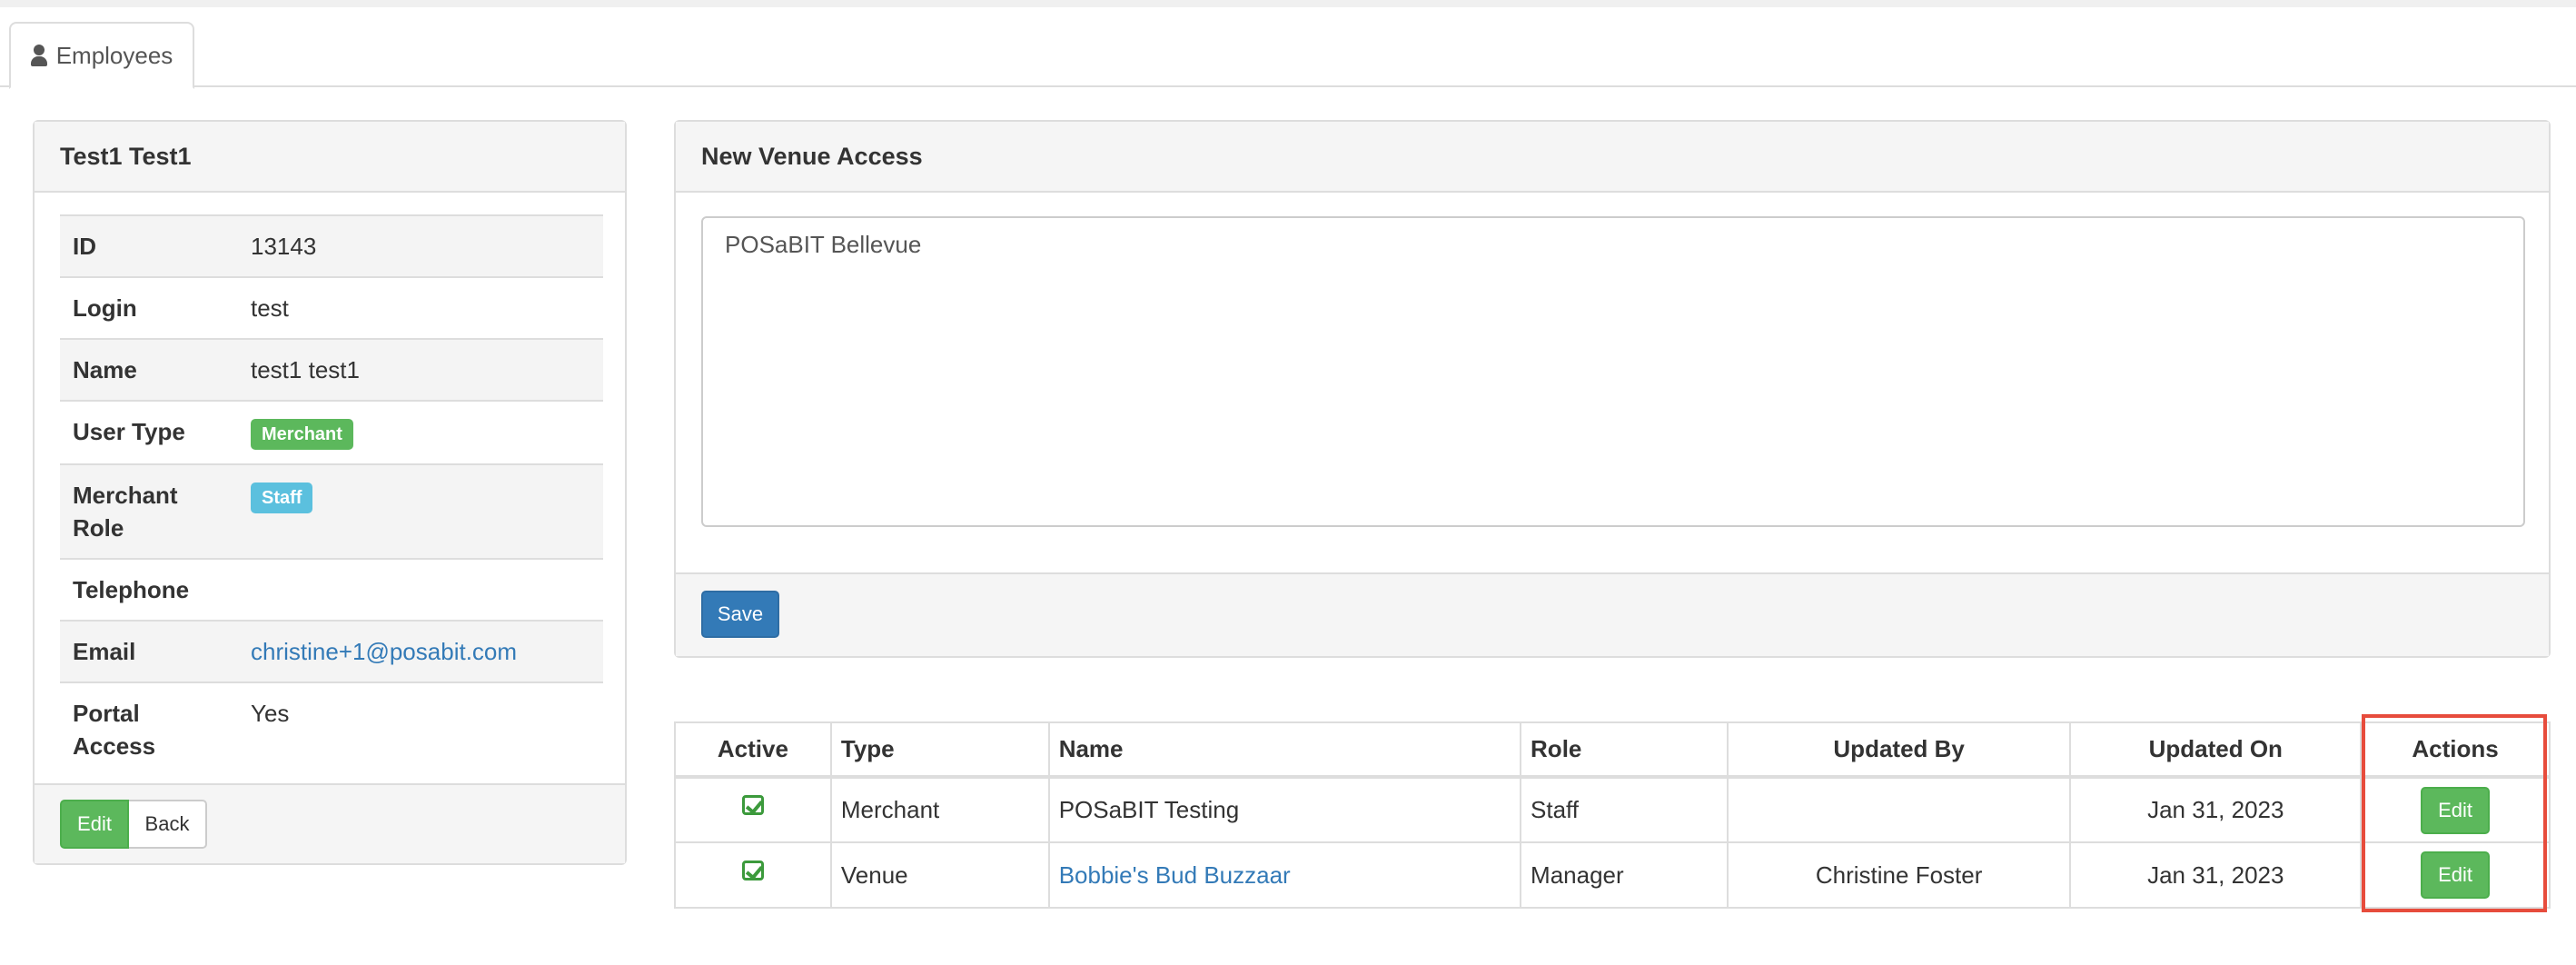 Image resolution: width=2576 pixels, height=965 pixels. I want to click on info-key: Portal Access, so click(149, 728).